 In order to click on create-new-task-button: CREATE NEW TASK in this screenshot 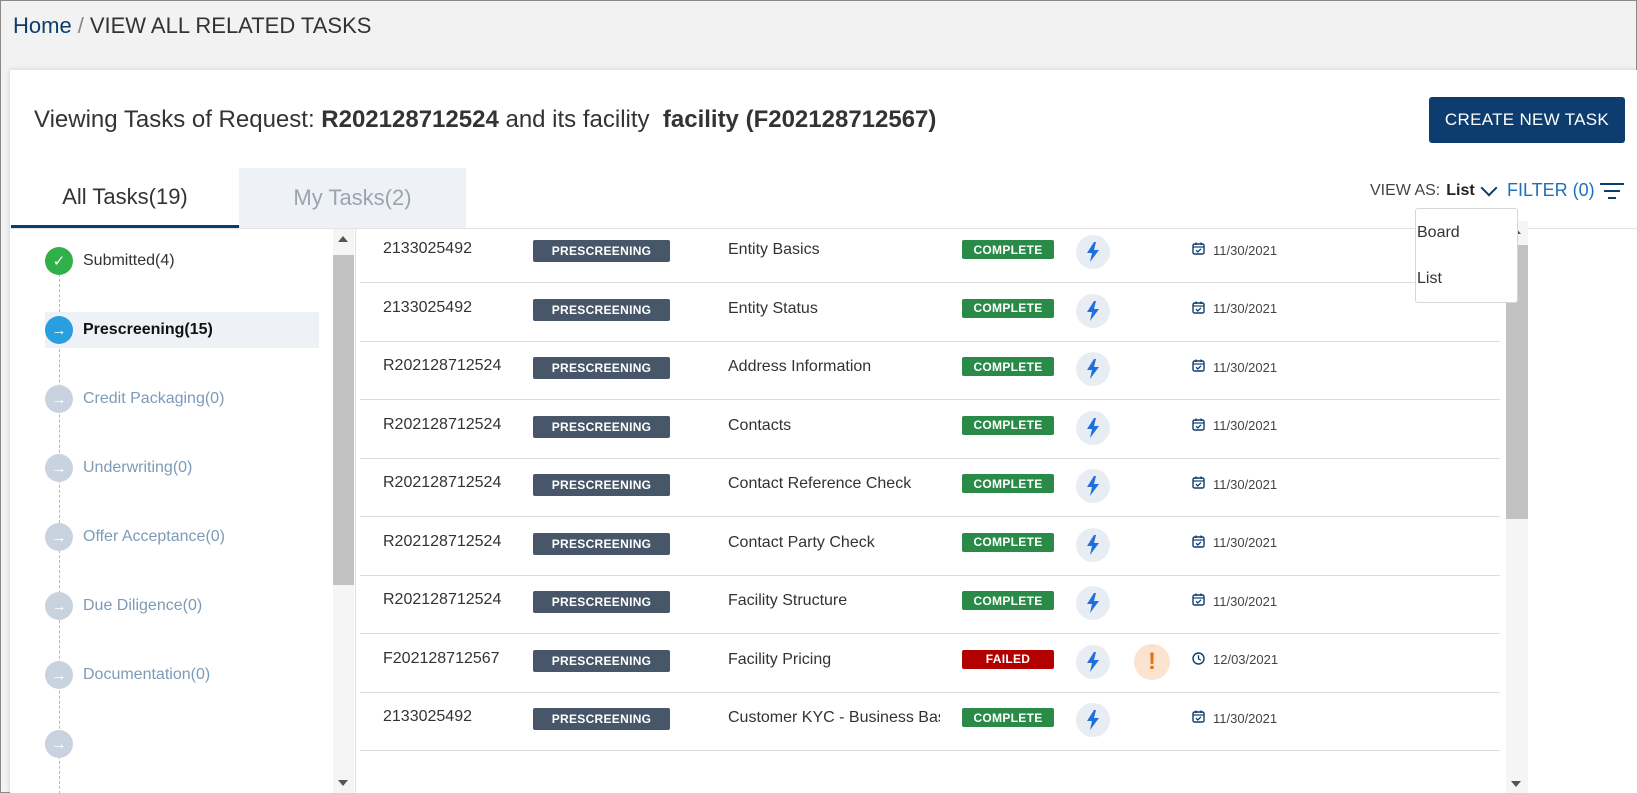, I will do `click(1527, 120)`.